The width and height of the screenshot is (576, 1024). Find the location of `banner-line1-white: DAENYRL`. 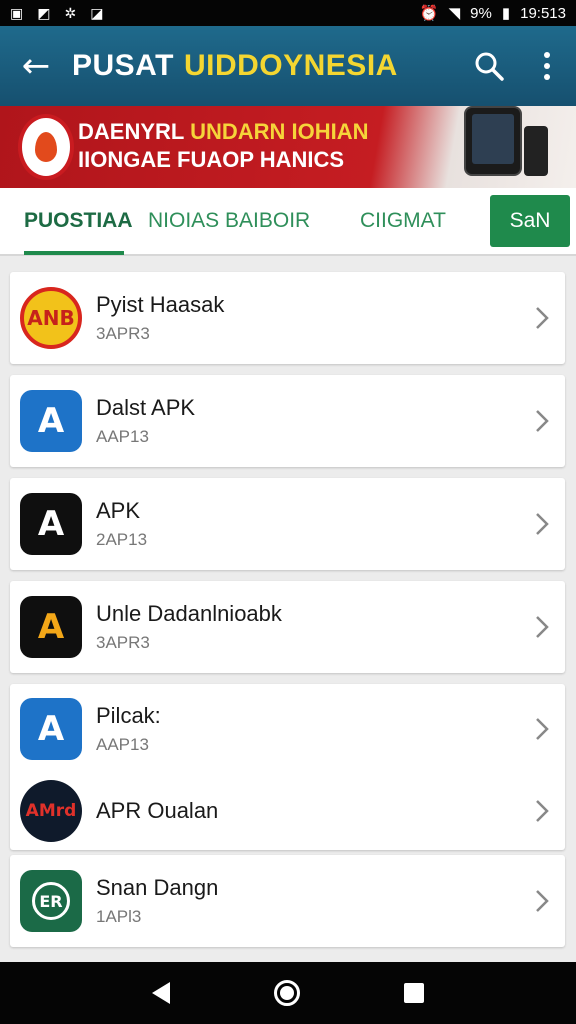

banner-line1-white: DAENYRL is located at coordinates (131, 131).